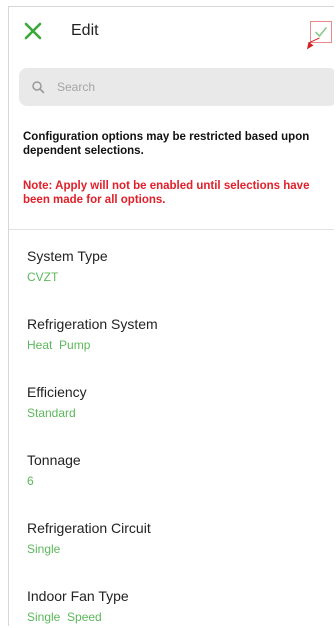  I want to click on option-value: Heat Pump, so click(59, 345).